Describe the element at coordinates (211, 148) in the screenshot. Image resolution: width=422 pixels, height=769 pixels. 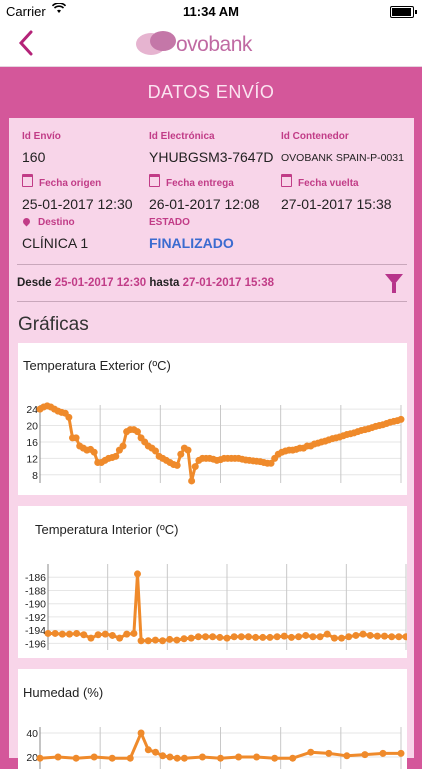
I see `id-electronica-cell: Id Electrónica YHUBGSM3-7647D` at that location.